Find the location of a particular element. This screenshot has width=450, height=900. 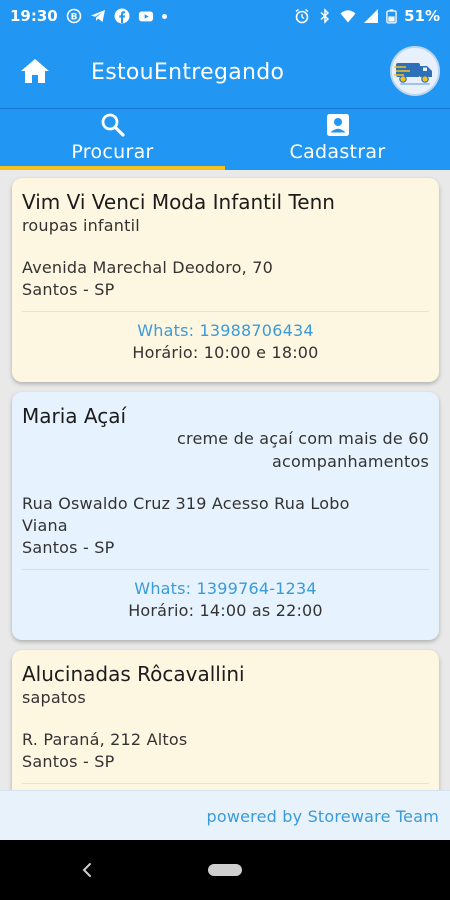

store-hours: Horário: 10:00 e 18:00 is located at coordinates (225, 352).